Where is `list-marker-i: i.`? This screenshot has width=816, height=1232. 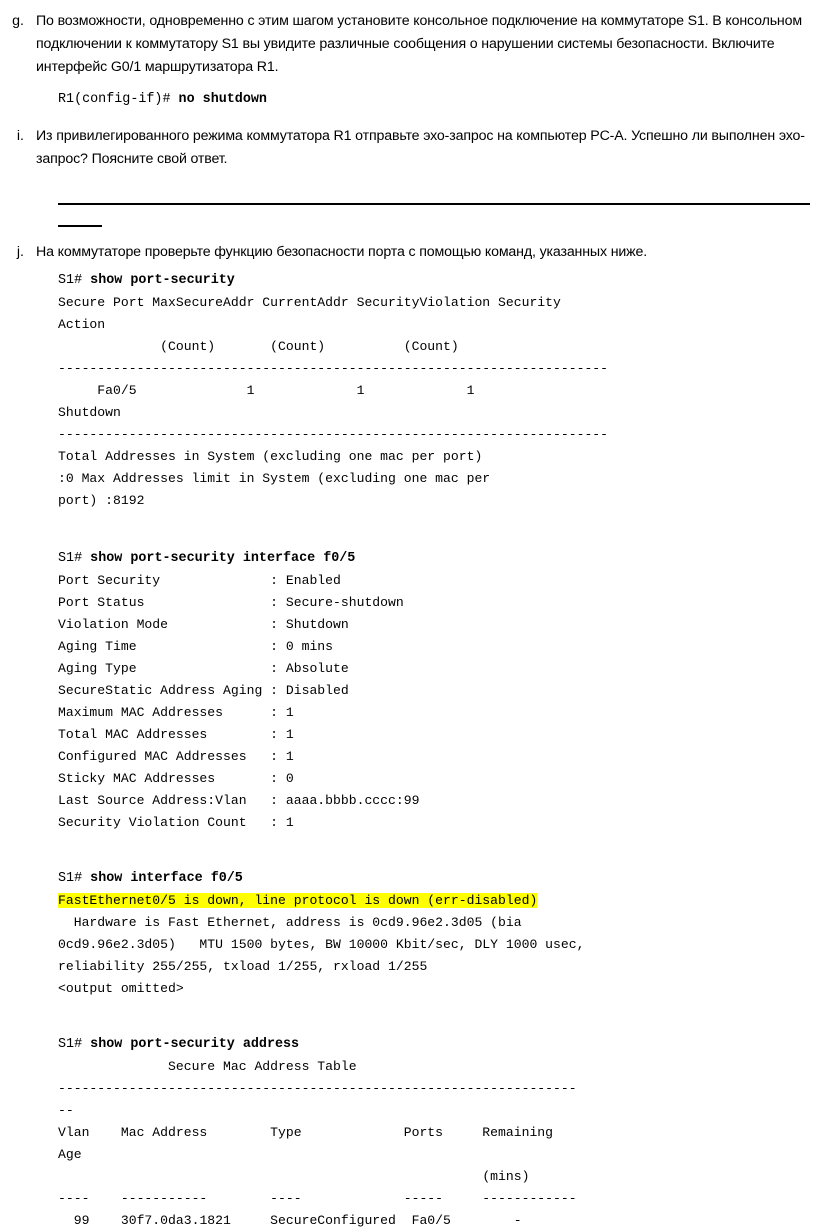
list-marker-i: i. is located at coordinates (20, 136).